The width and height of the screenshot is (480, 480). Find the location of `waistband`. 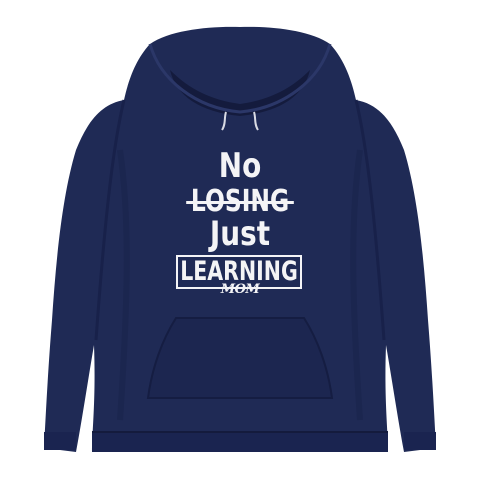

waistband is located at coordinates (240, 442).